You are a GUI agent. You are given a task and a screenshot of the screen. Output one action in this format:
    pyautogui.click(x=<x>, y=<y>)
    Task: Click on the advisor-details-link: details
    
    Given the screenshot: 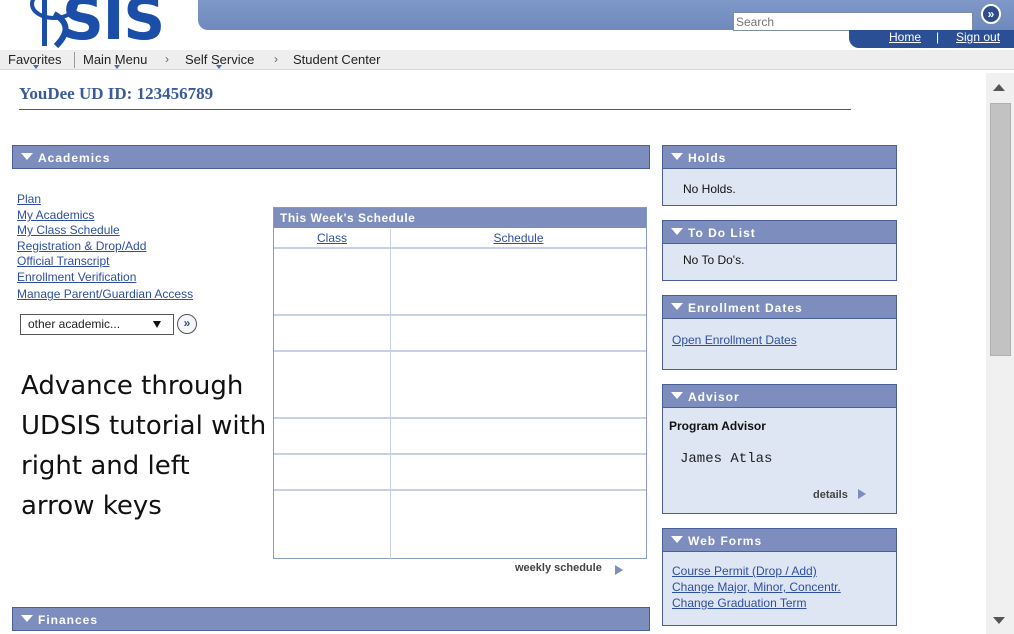 What is the action you would take?
    pyautogui.click(x=830, y=495)
    